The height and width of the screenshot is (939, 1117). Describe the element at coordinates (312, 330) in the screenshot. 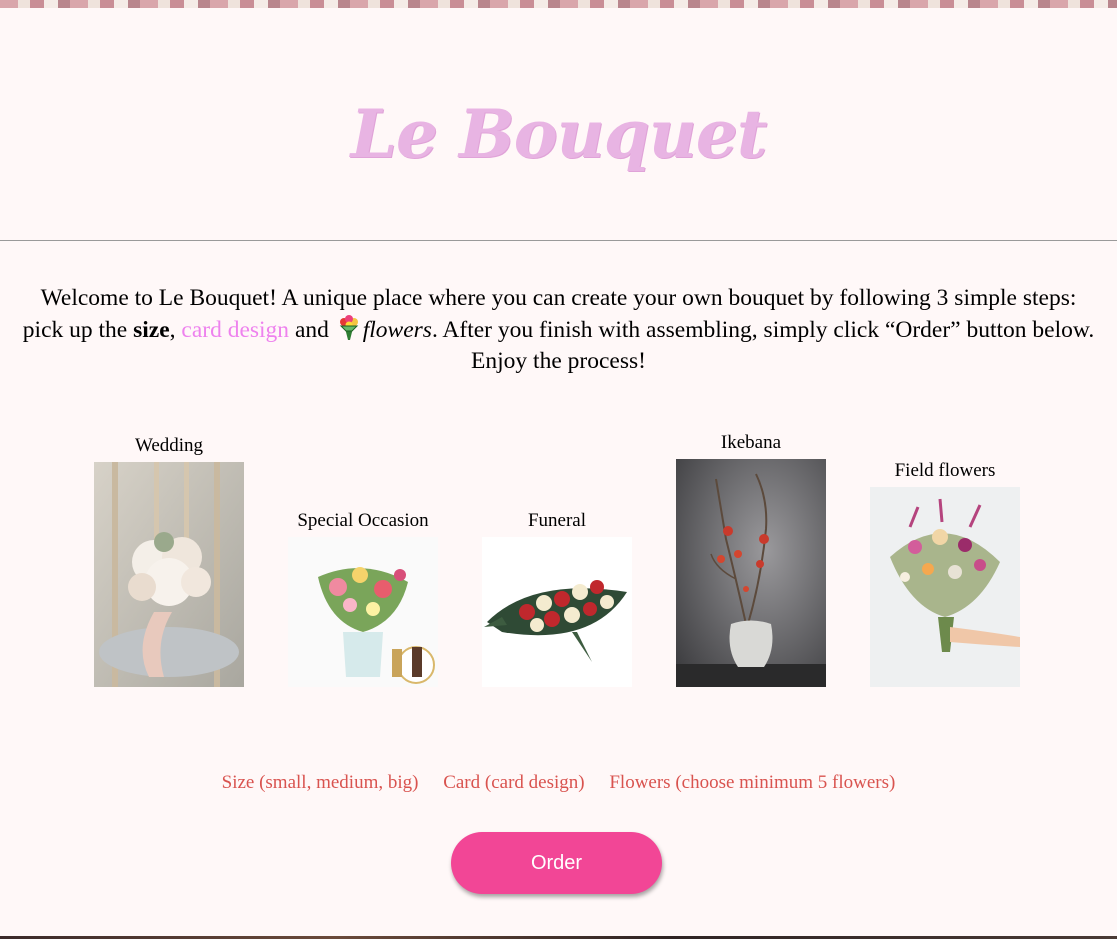

I see `intro-and: and` at that location.